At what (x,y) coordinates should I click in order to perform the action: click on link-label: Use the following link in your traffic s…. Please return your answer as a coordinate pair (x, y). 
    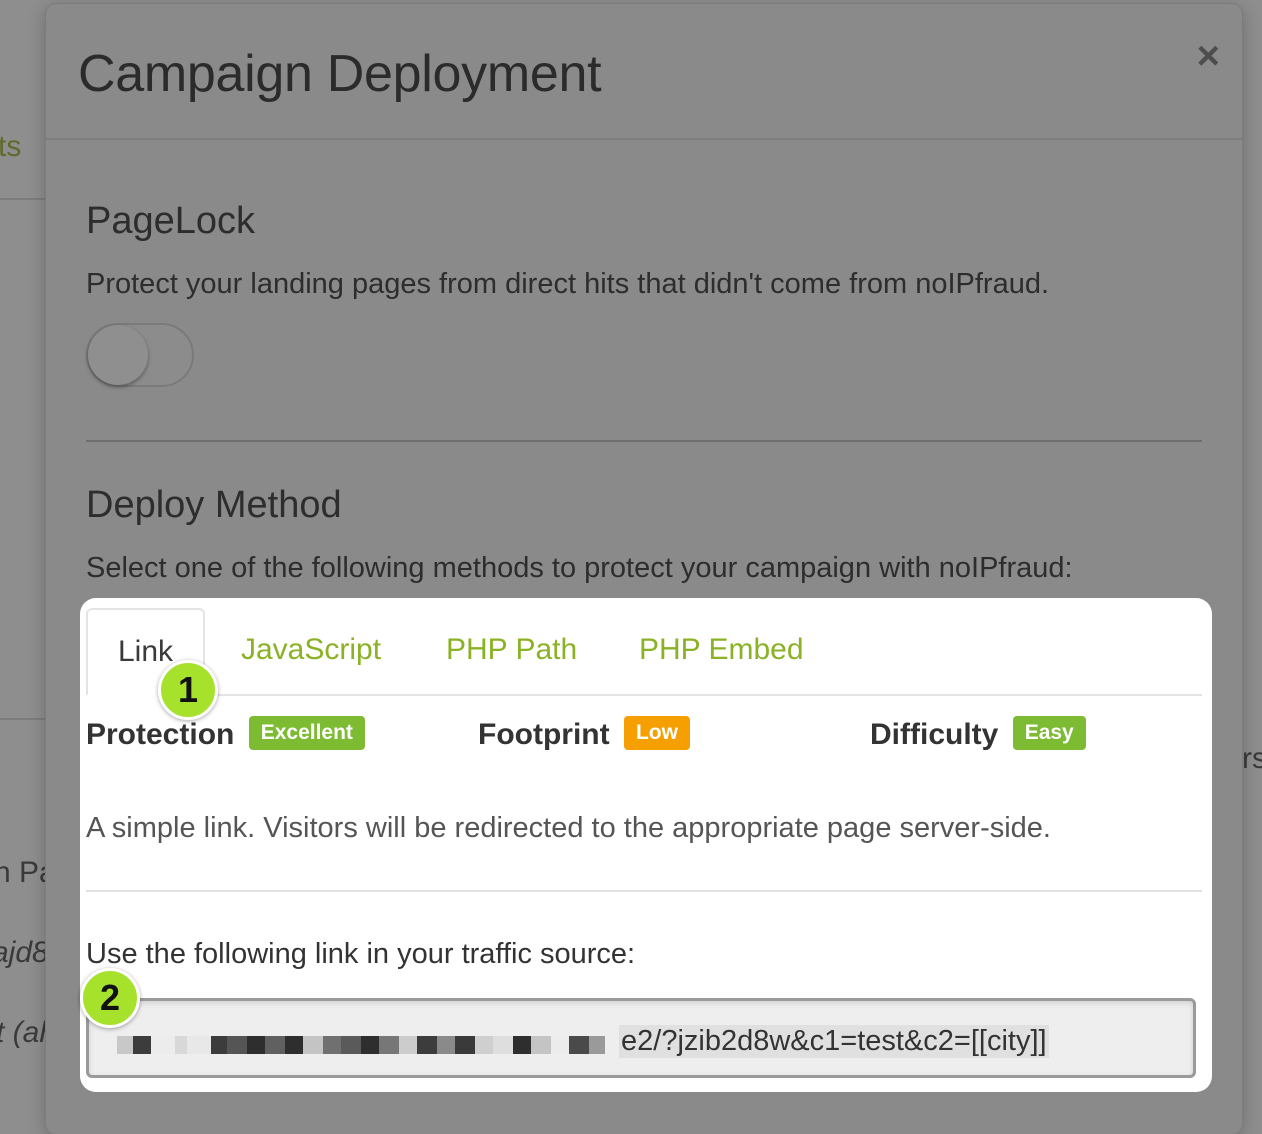
    Looking at the image, I should click on (361, 954).